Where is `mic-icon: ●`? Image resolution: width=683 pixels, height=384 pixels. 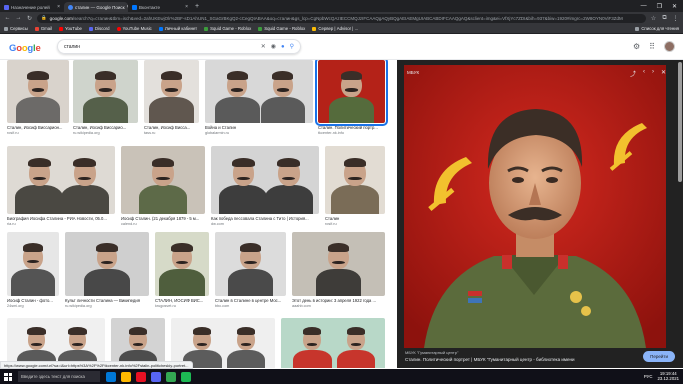
mic-icon: ● is located at coordinates (283, 47).